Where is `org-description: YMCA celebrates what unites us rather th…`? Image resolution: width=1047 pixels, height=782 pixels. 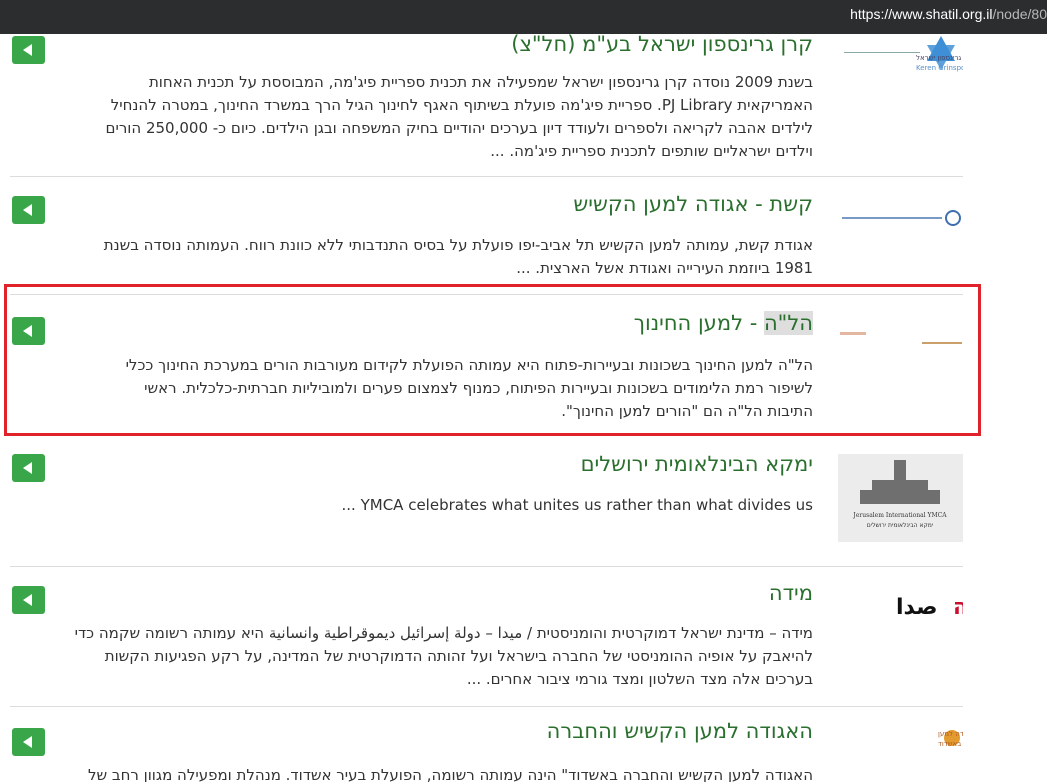 org-description: YMCA celebrates what unites us rather th… is located at coordinates (415, 505).